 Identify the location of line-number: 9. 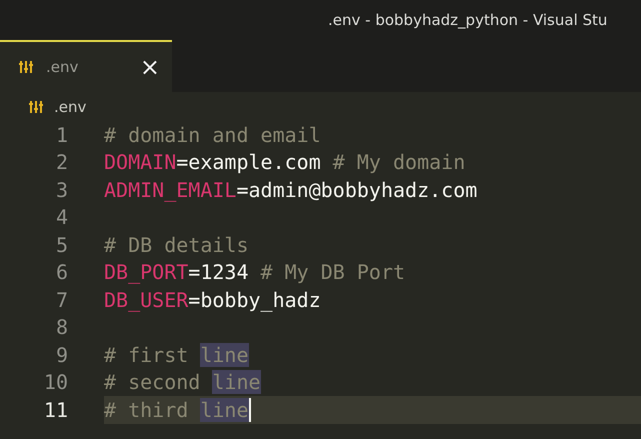
(61, 354).